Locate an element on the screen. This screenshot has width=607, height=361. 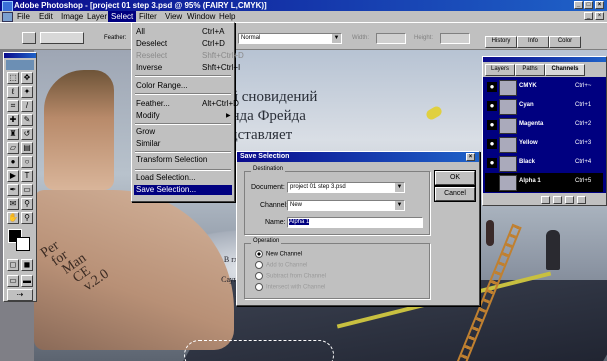
clone-stamp-icon: ♜ is located at coordinates (13, 134).